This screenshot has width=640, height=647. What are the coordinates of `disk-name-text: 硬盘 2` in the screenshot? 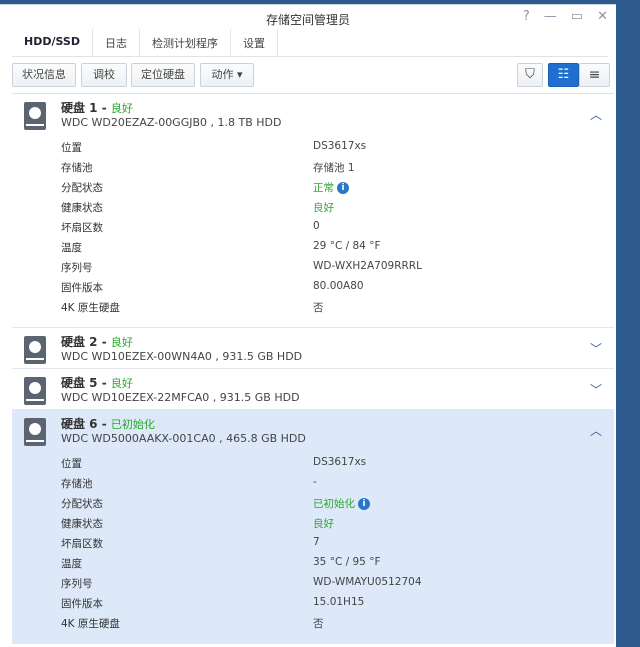 It's located at (79, 342).